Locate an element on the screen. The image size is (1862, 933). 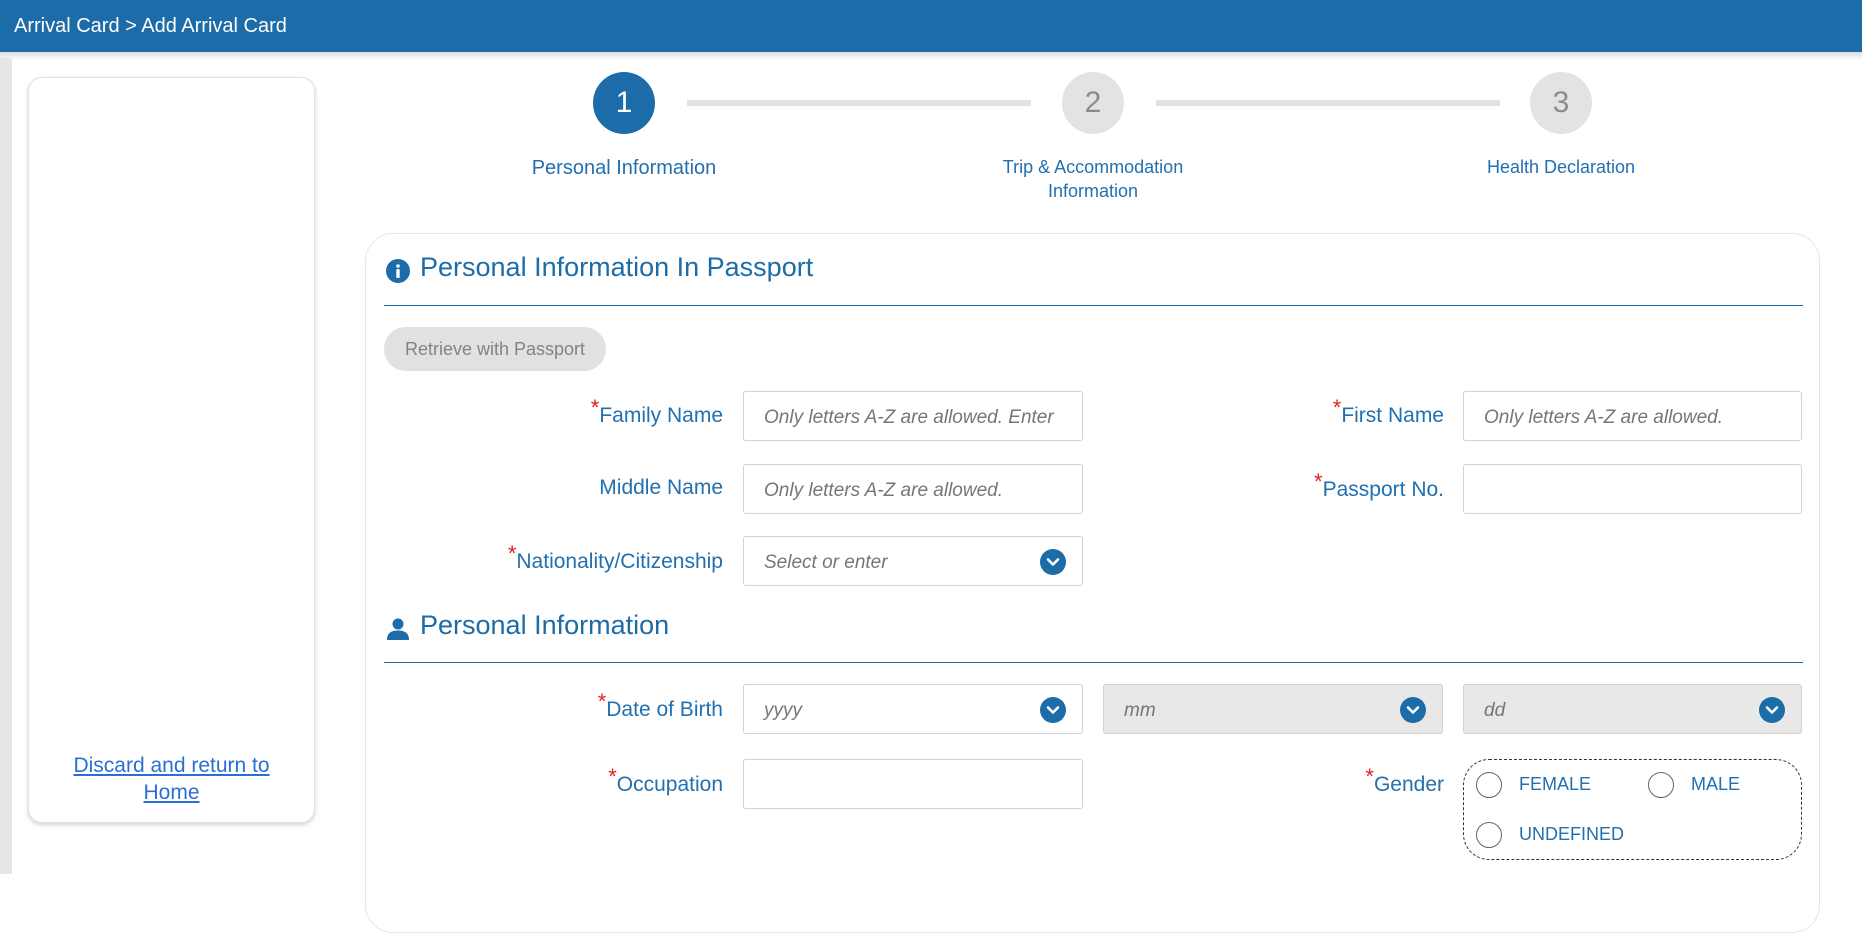
nationality-label-text: Nationality/Citizenship is located at coordinates (619, 561).